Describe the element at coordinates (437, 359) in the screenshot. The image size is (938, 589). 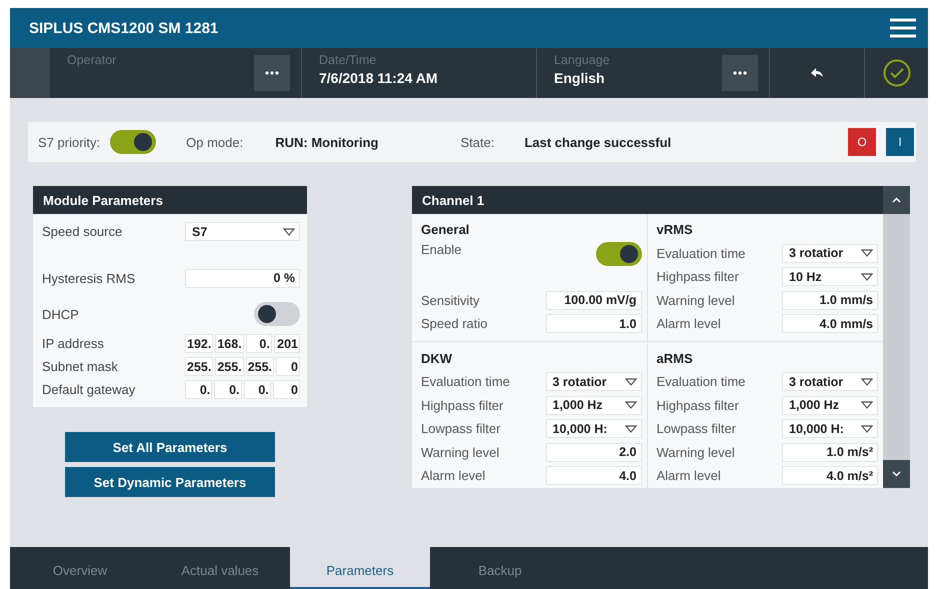
I see `section-title: DKW` at that location.